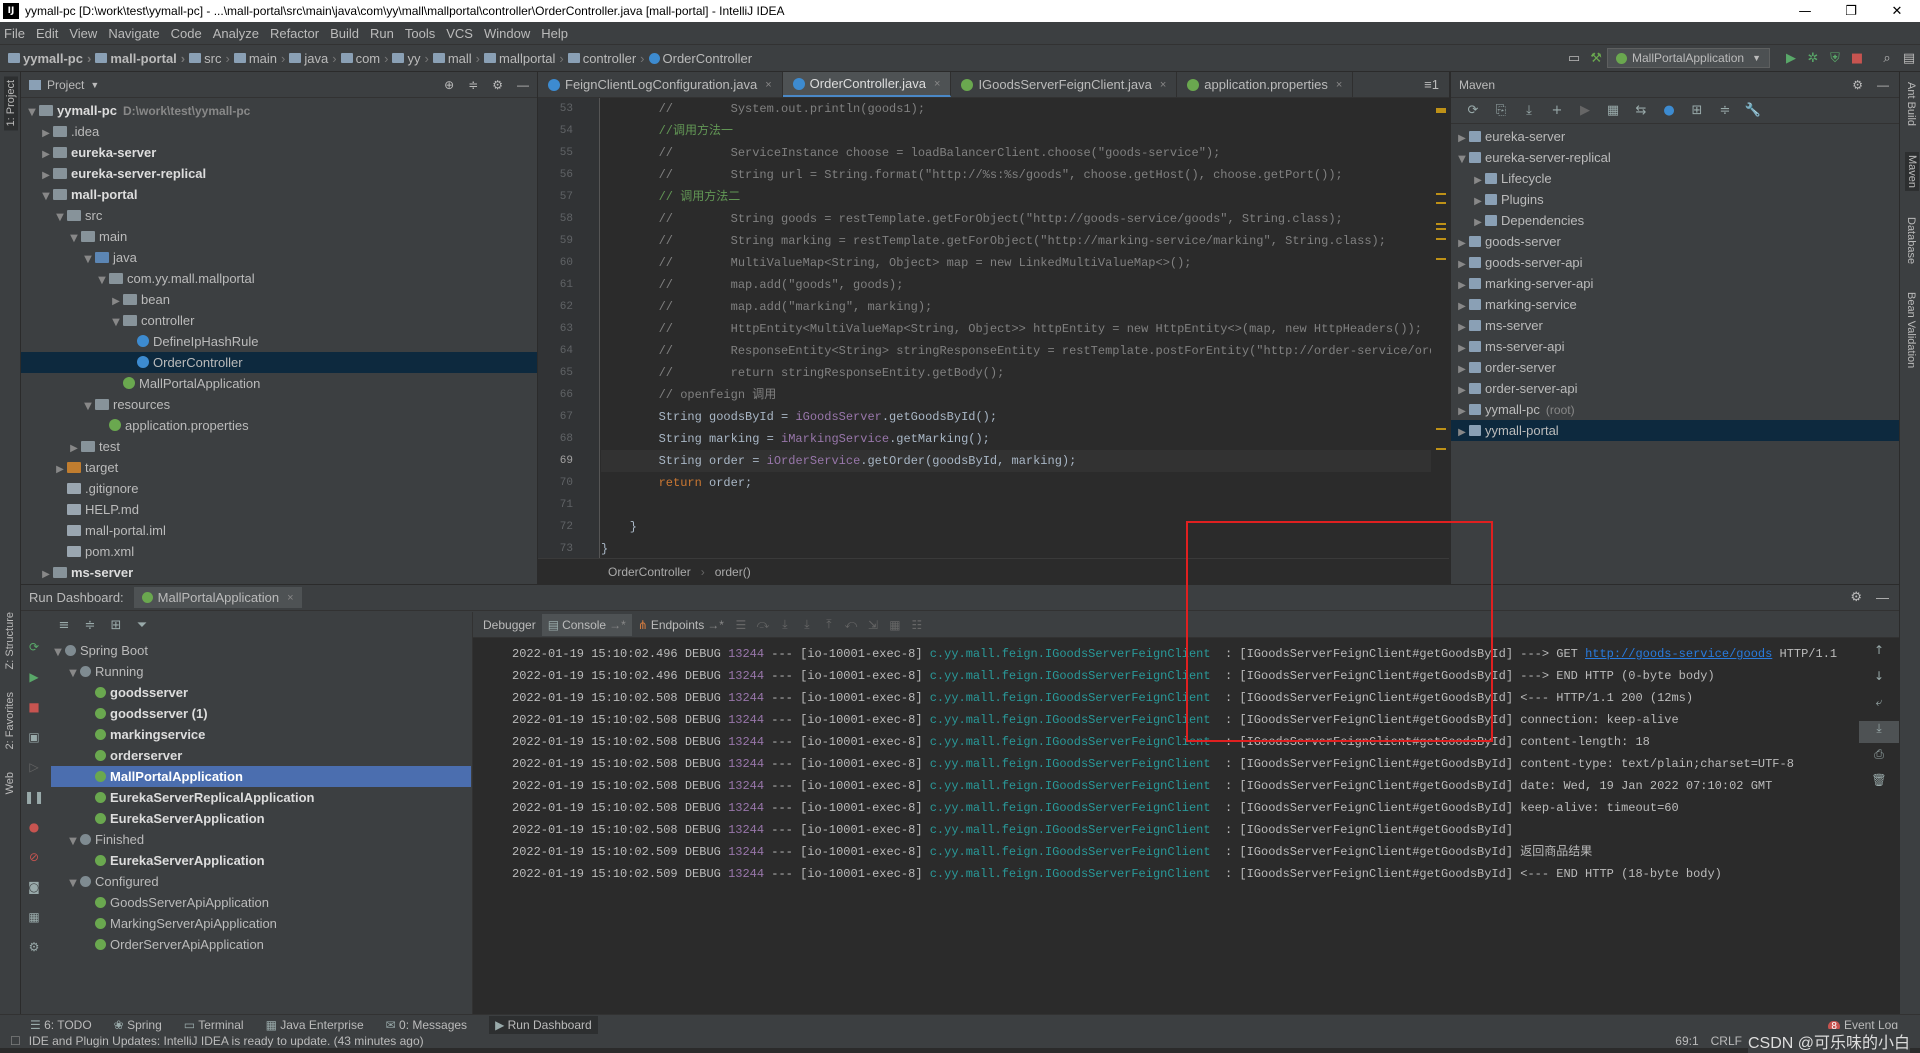  Describe the element at coordinates (507, 33) in the screenshot. I see `menu-item-window: Window` at that location.